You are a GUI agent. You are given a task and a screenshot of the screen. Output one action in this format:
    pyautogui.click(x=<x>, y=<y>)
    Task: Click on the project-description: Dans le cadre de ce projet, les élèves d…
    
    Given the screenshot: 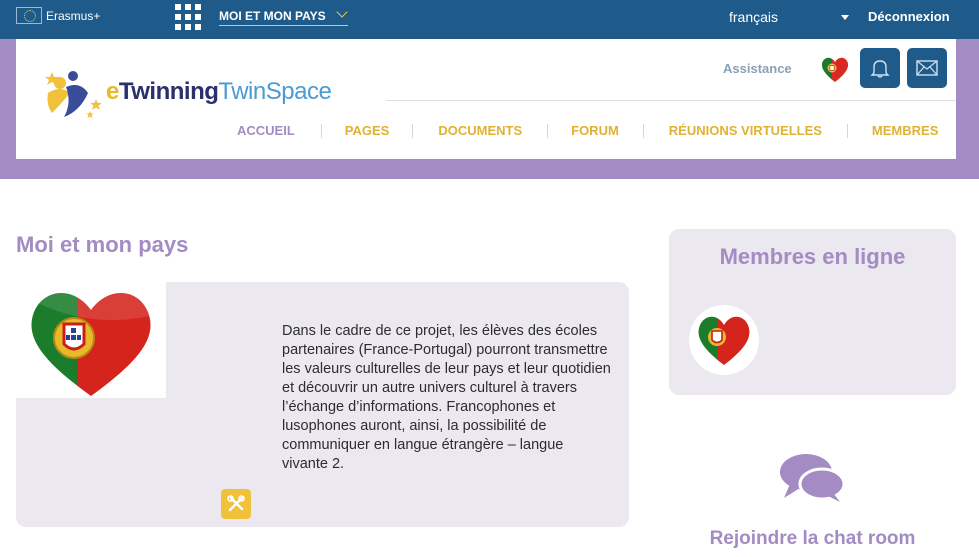 What is the action you would take?
    pyautogui.click(x=446, y=397)
    